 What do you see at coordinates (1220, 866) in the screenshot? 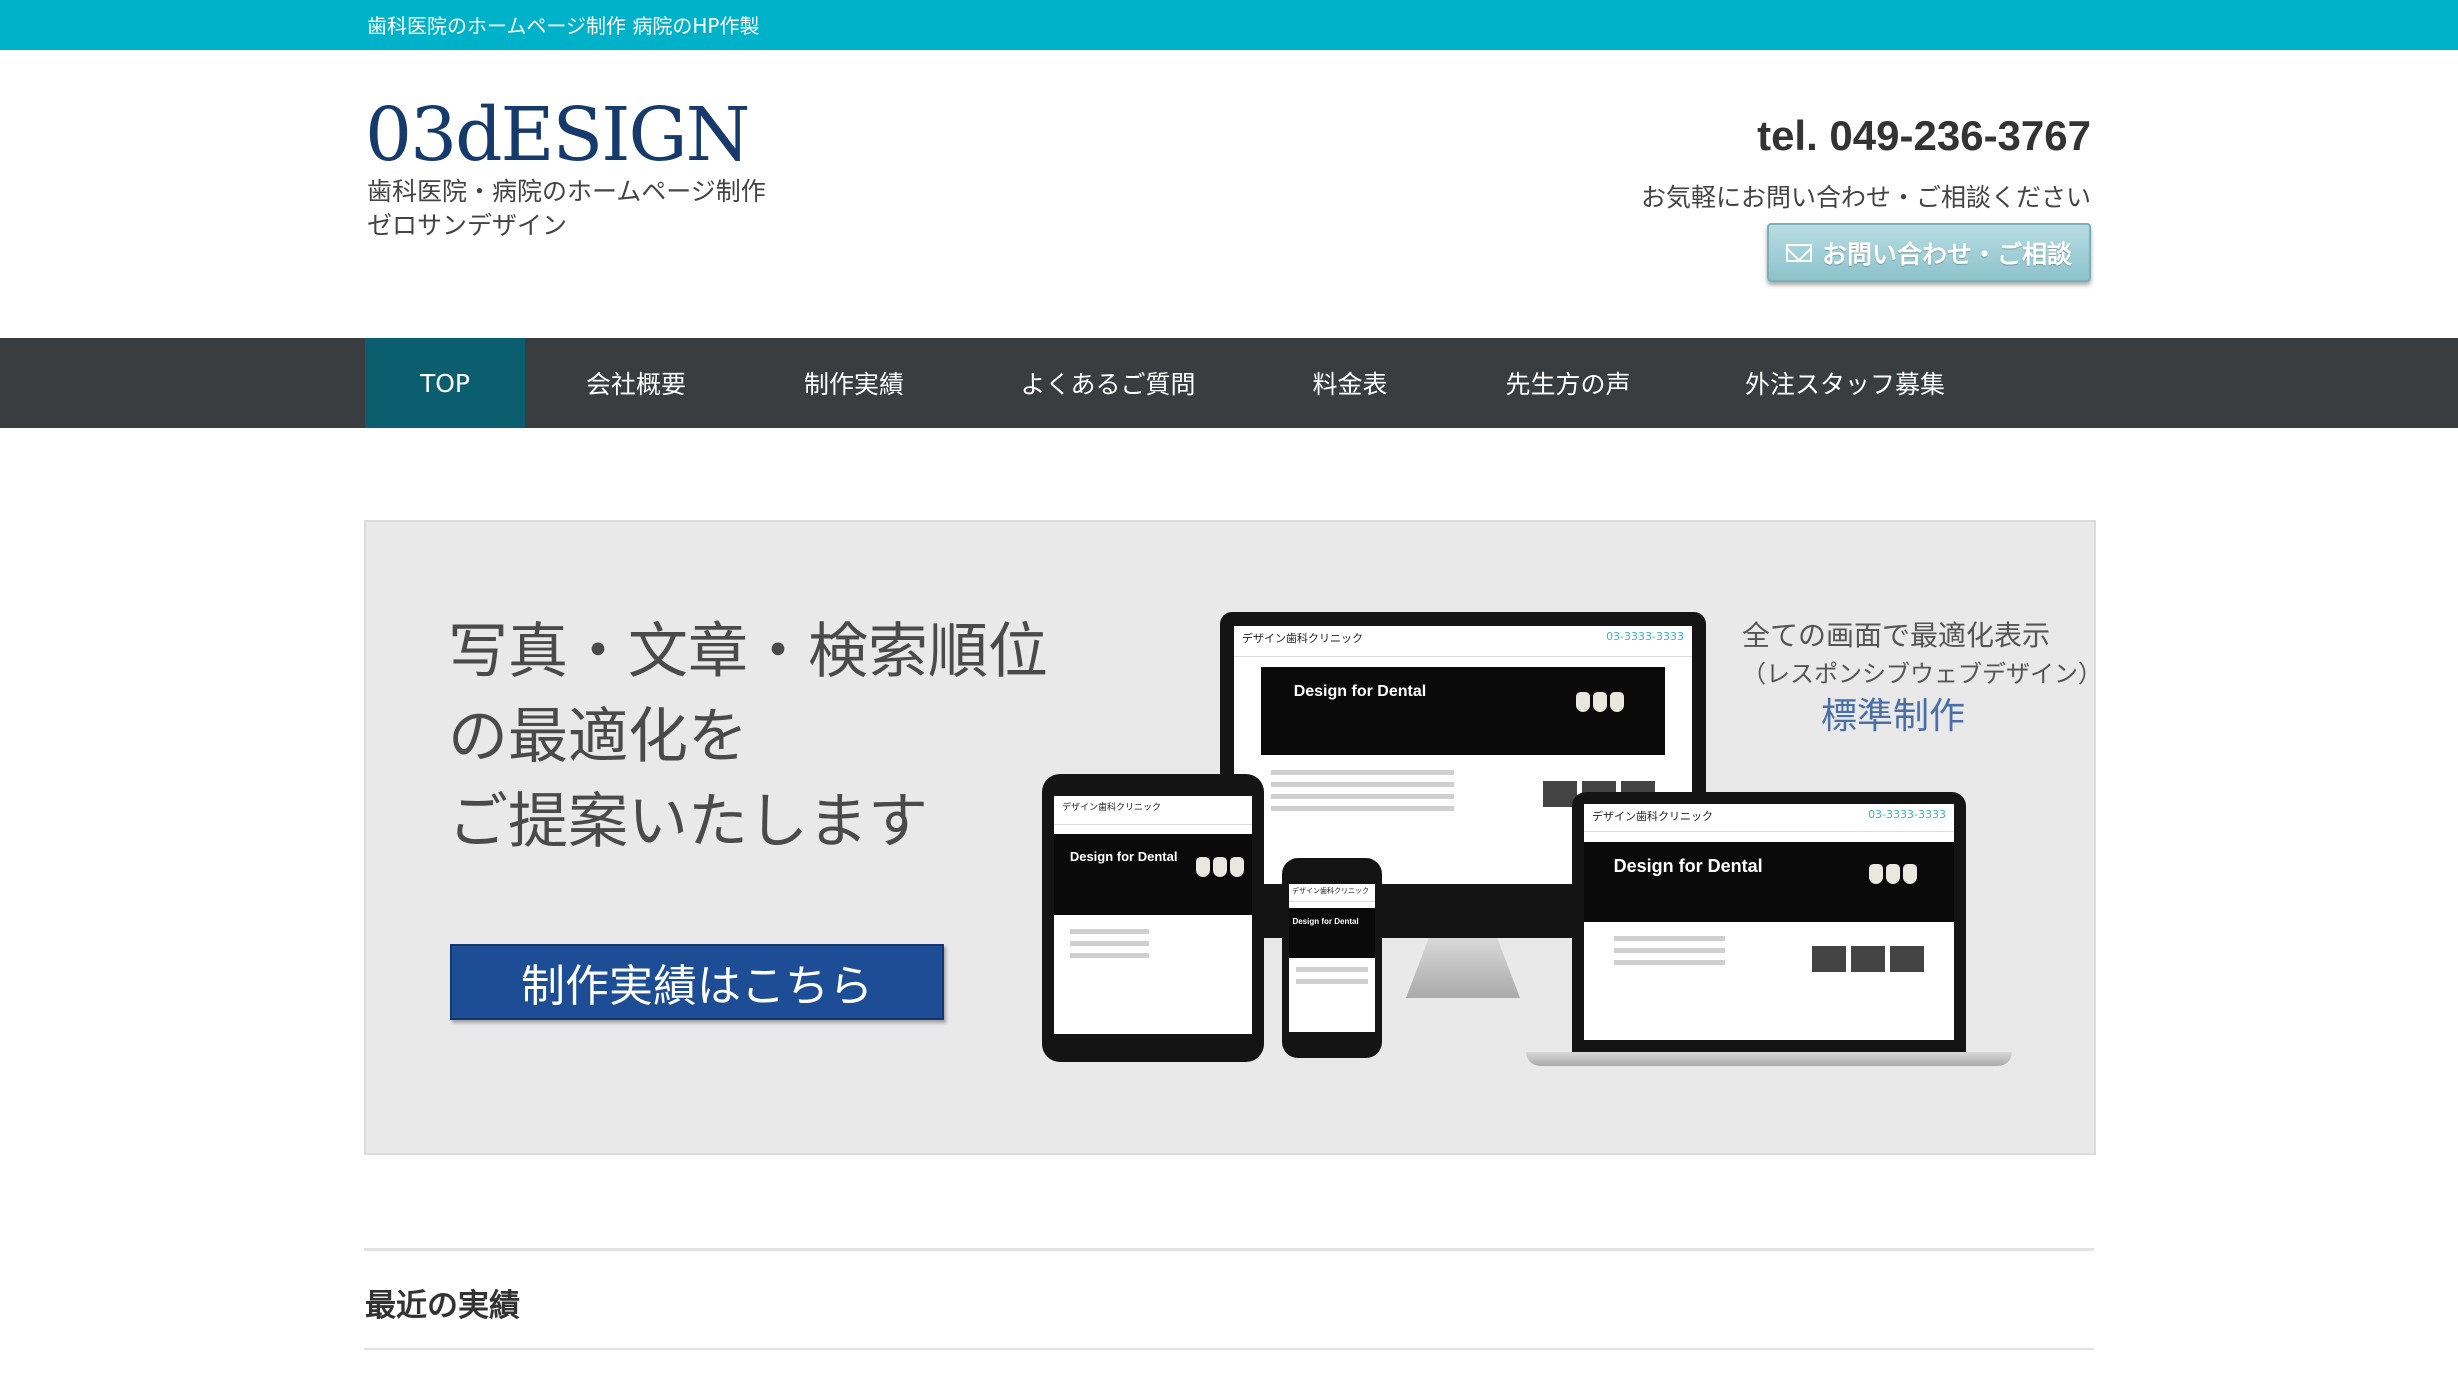
I see `tablet-teeth-image` at bounding box center [1220, 866].